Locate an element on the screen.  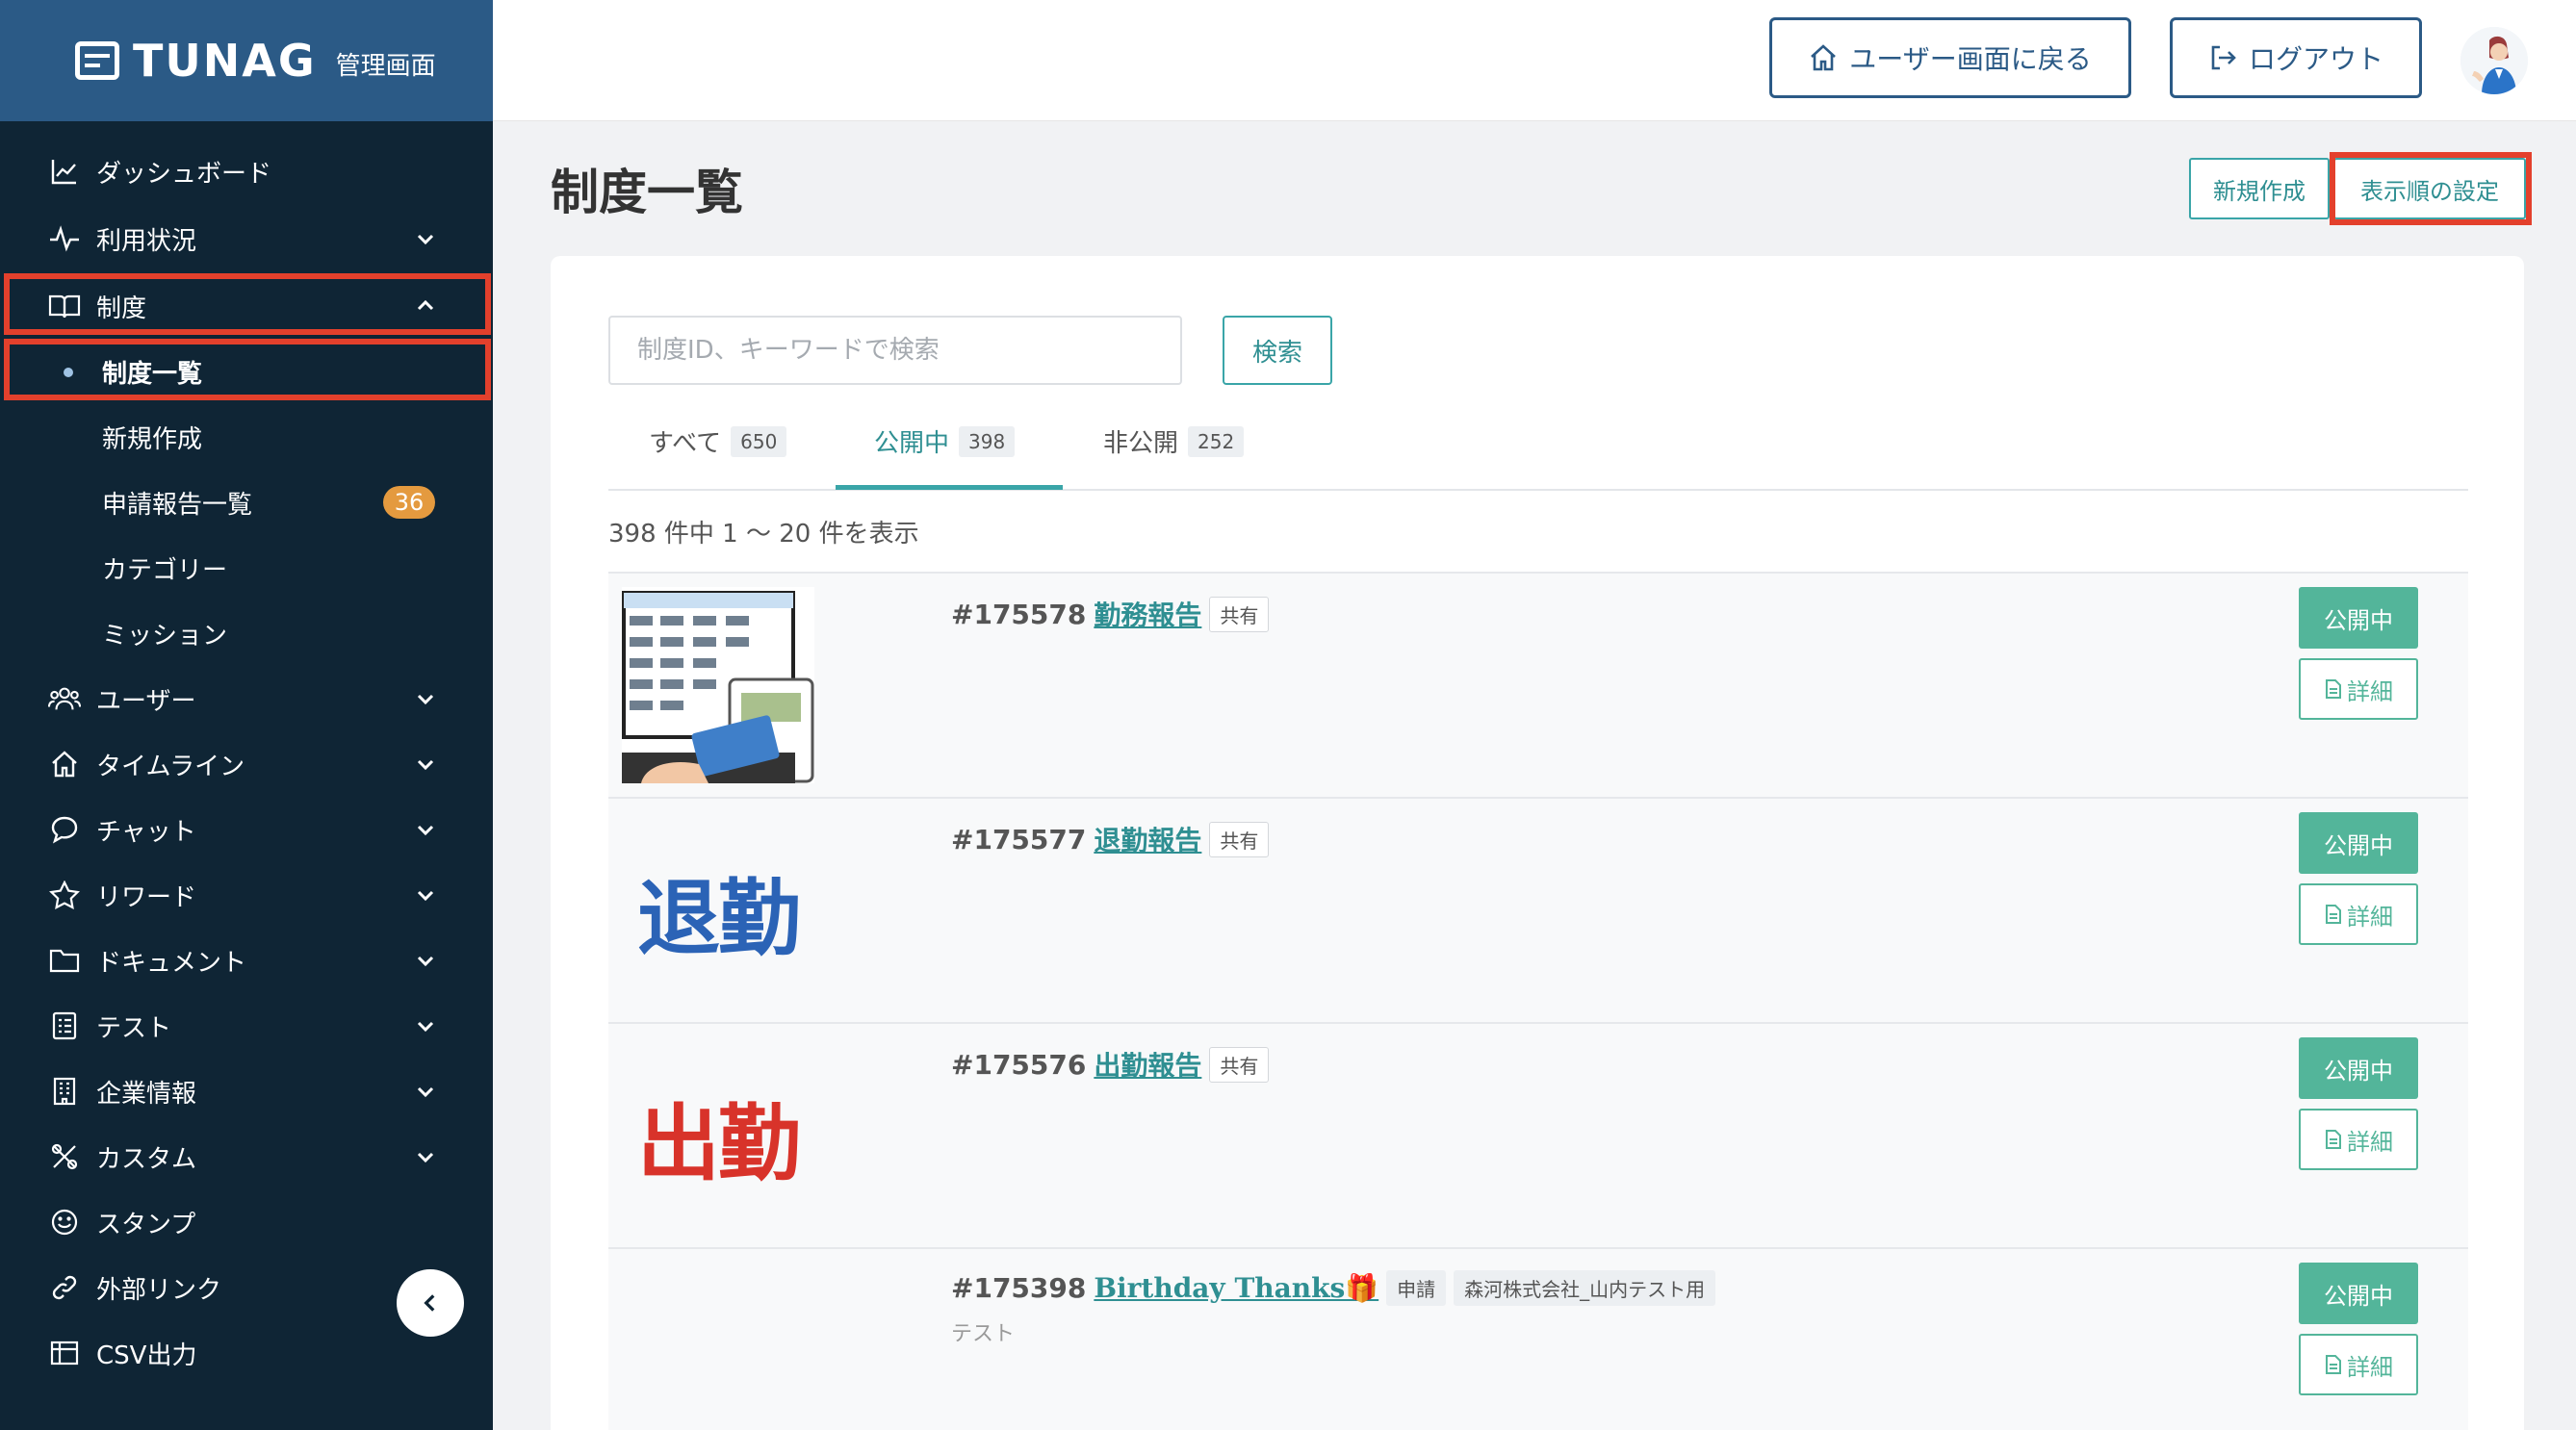
sidebar-item-stamp: スタンプ is located at coordinates (247, 1222).